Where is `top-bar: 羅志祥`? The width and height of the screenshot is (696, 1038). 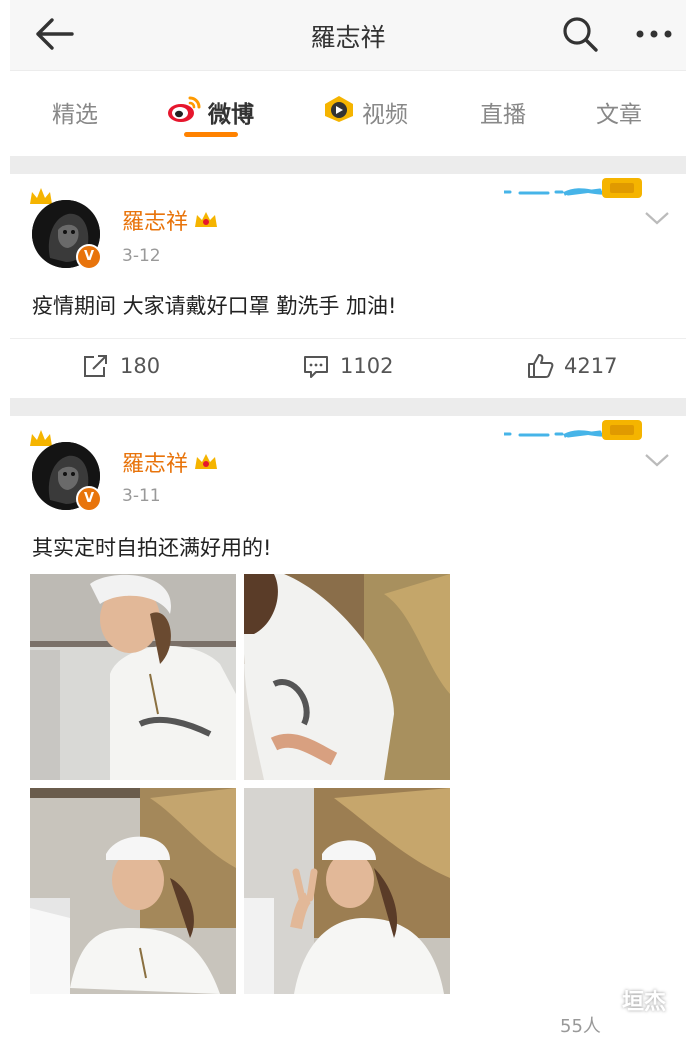 top-bar: 羅志祥 is located at coordinates (348, 35).